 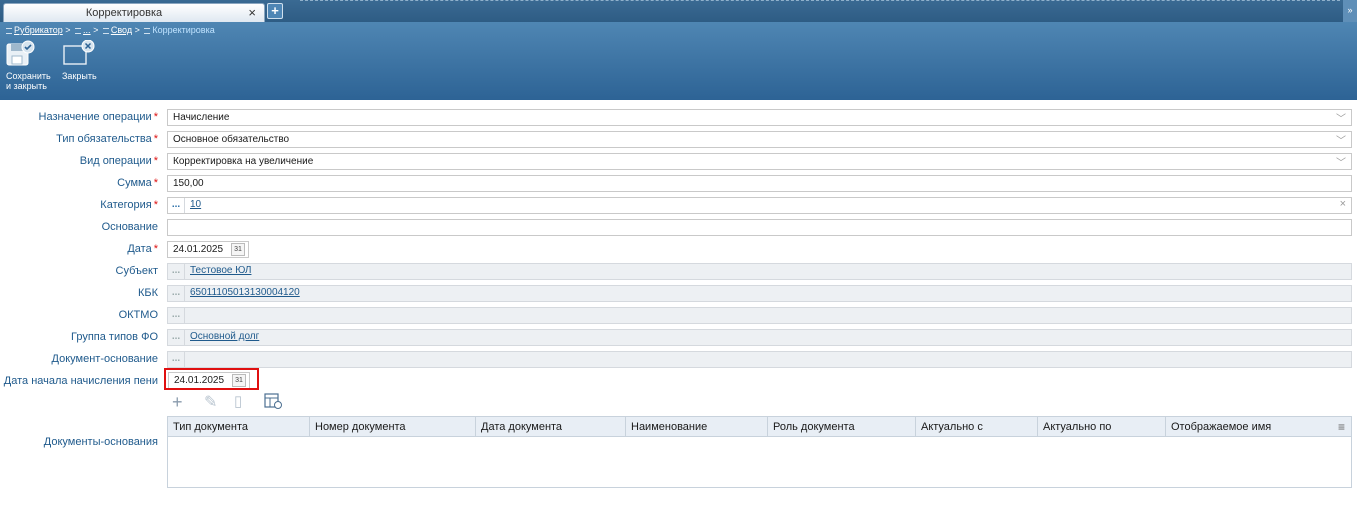 What do you see at coordinates (98, 117) in the screenshot?
I see `operation-purpose-label: Назначение операции *` at bounding box center [98, 117].